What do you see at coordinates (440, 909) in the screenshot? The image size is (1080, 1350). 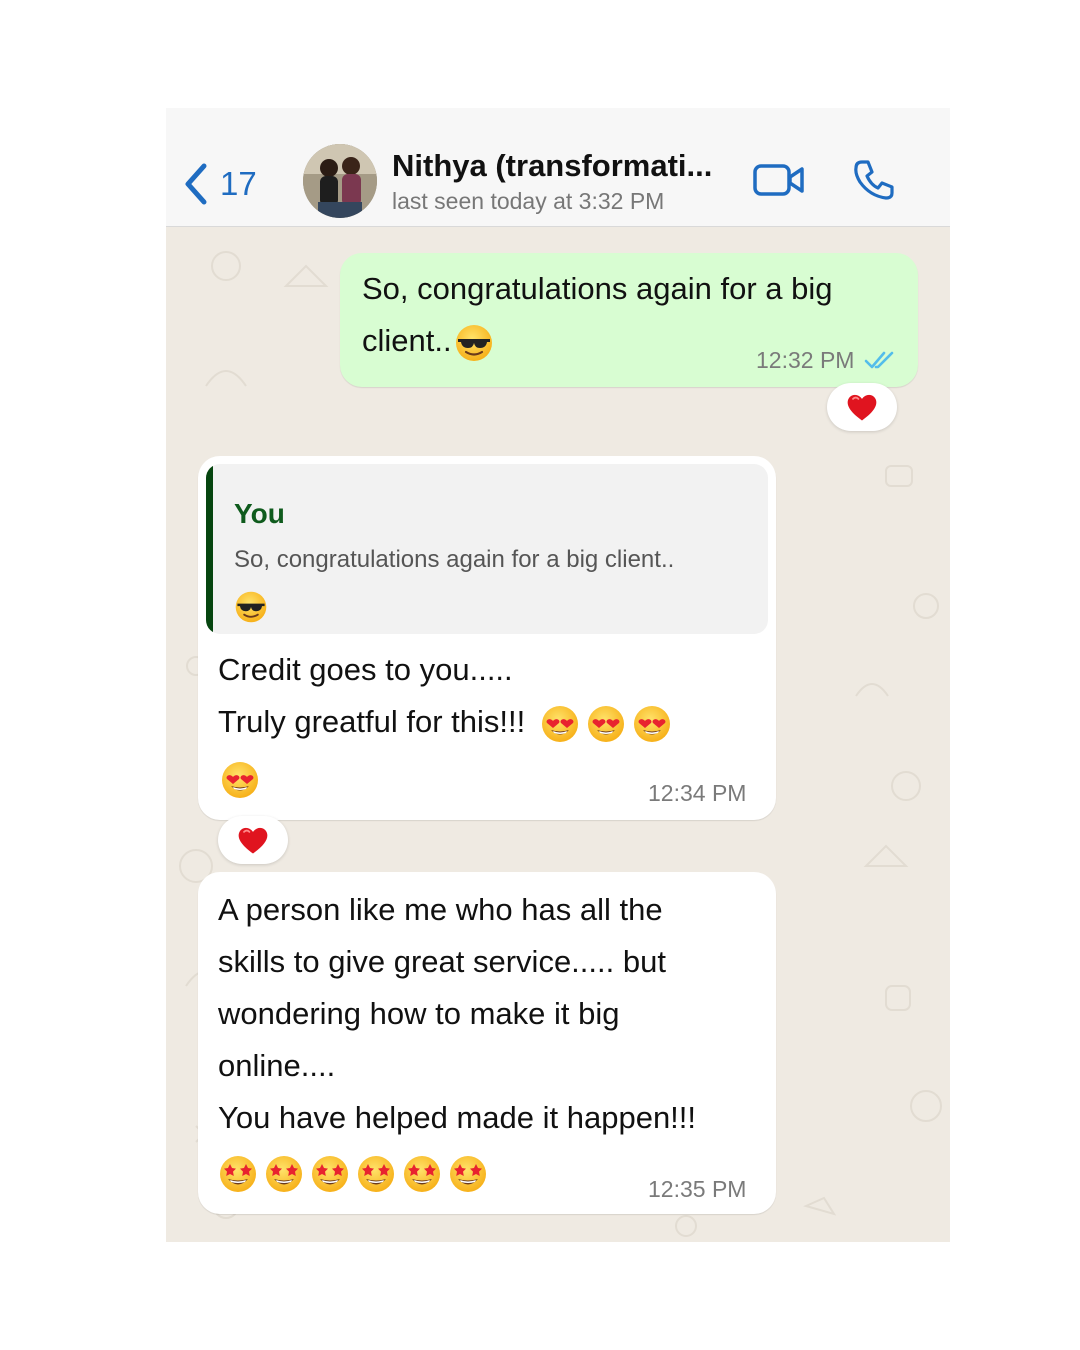 I see `message-line: A person like me who has all the` at bounding box center [440, 909].